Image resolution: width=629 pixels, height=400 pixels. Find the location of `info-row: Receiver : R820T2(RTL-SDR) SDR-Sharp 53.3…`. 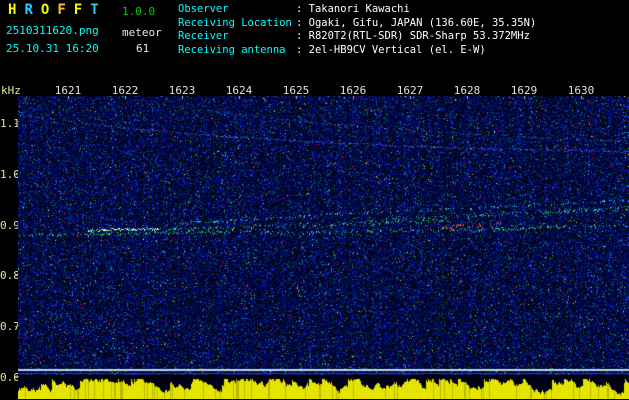

info-row: Receiver : R820T2(RTL-SDR) SDR-Sharp 53.3… is located at coordinates (357, 37).